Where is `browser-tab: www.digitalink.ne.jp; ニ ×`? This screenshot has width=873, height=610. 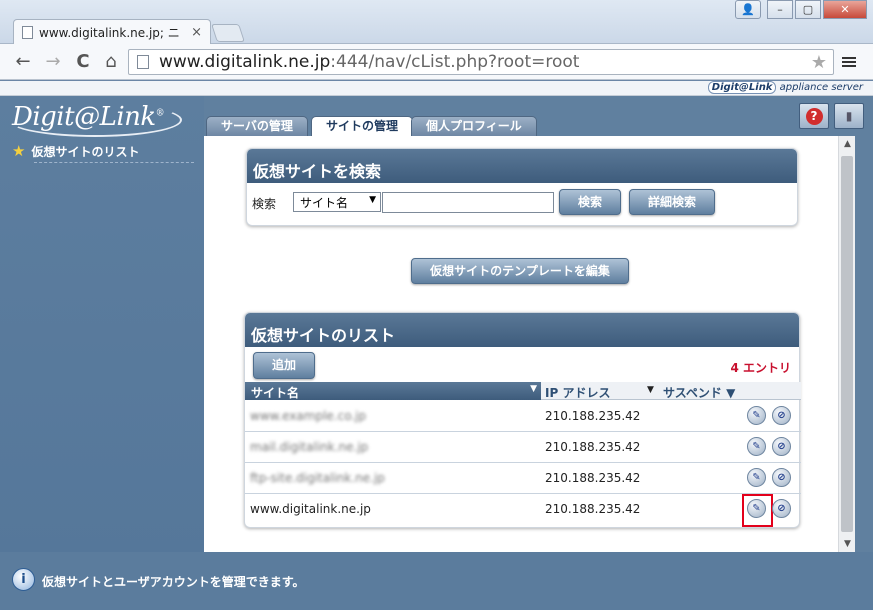
browser-tab: www.digitalink.ne.jp; ニ × is located at coordinates (112, 31).